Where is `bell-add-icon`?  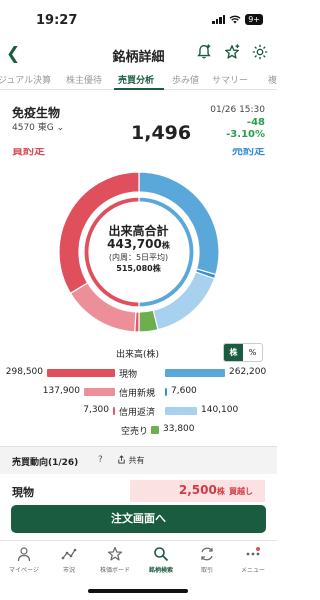 bell-add-icon is located at coordinates (204, 52).